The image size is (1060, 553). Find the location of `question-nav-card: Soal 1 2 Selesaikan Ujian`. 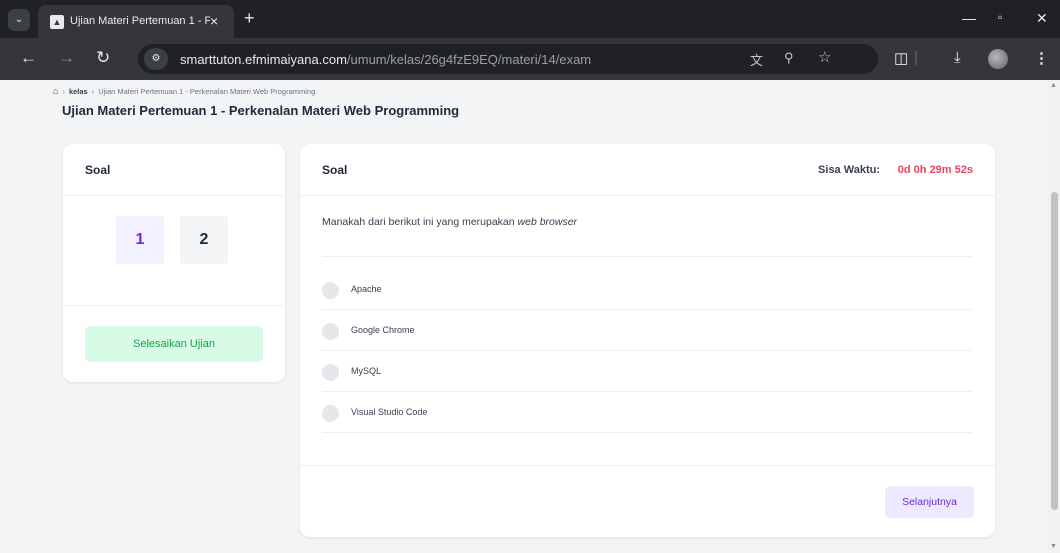

question-nav-card: Soal 1 2 Selesaikan Ujian is located at coordinates (174, 263).